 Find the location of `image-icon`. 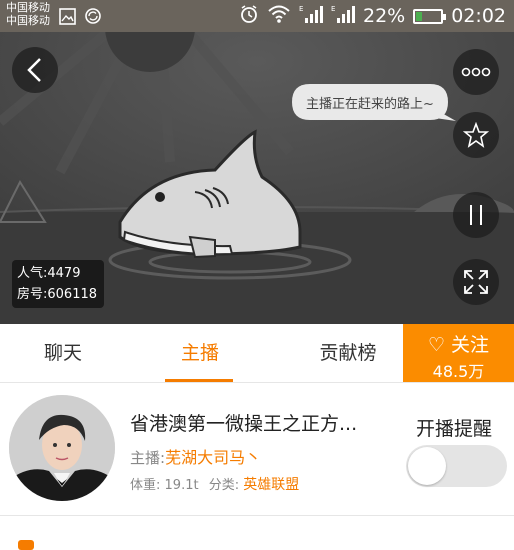

image-icon is located at coordinates (67, 16).